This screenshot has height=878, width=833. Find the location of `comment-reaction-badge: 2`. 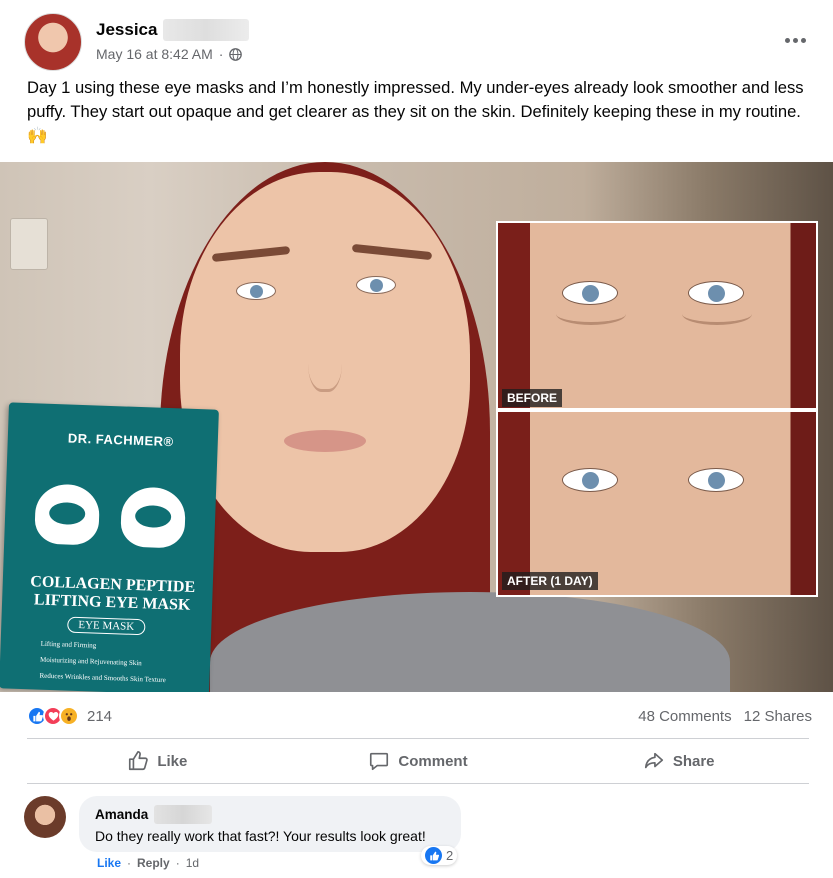

comment-reaction-badge: 2 is located at coordinates (439, 855).